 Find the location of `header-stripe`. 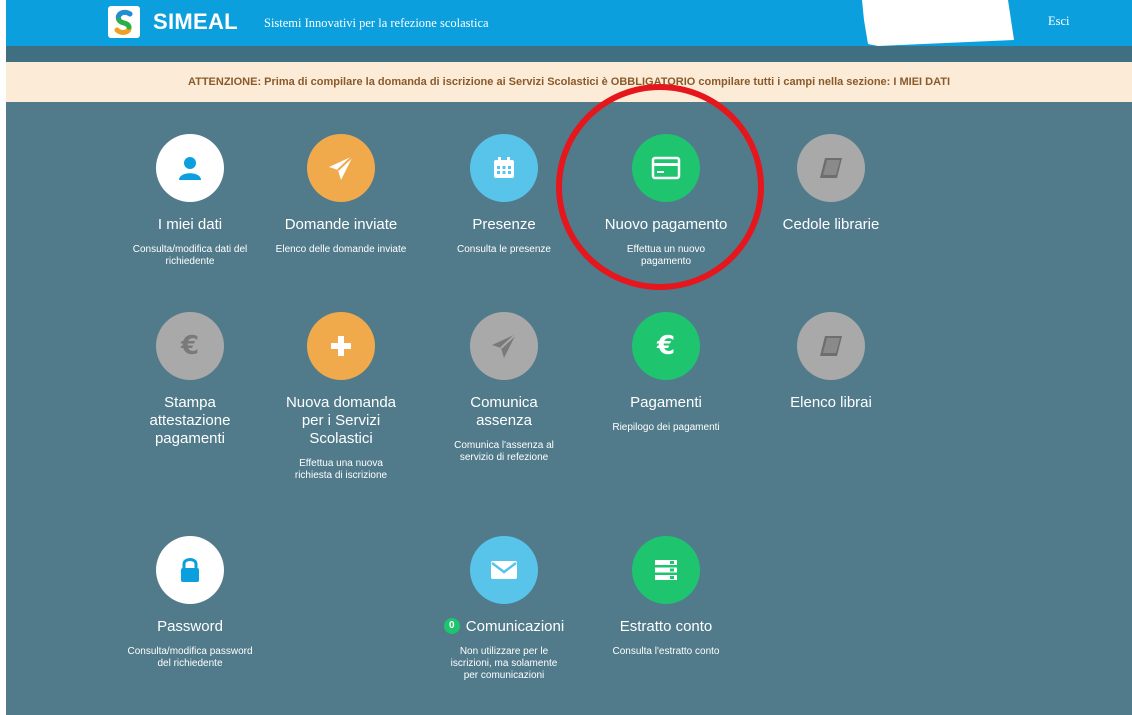

header-stripe is located at coordinates (569, 54).